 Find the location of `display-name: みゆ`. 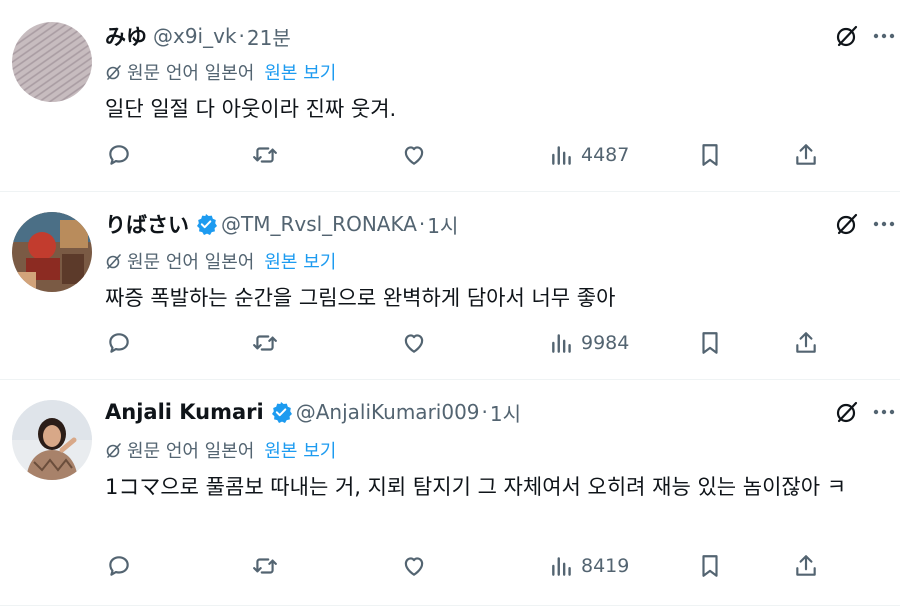

display-name: みゆ is located at coordinates (126, 36).